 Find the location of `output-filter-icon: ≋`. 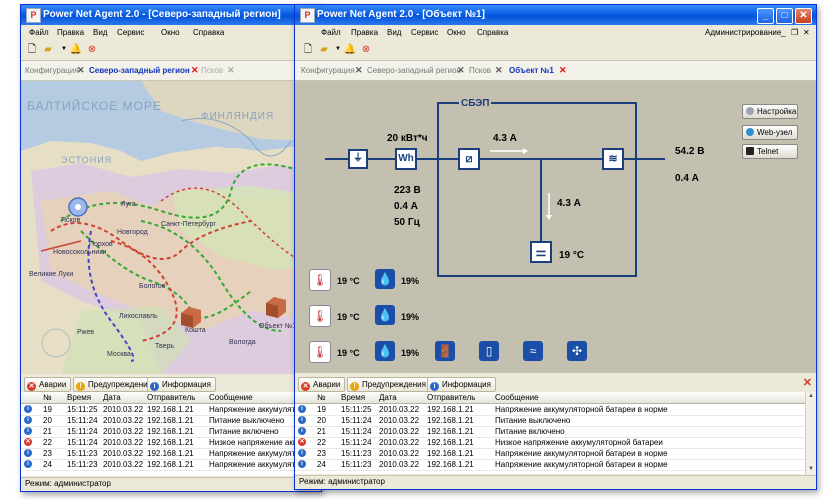

output-filter-icon: ≋ is located at coordinates (613, 159).